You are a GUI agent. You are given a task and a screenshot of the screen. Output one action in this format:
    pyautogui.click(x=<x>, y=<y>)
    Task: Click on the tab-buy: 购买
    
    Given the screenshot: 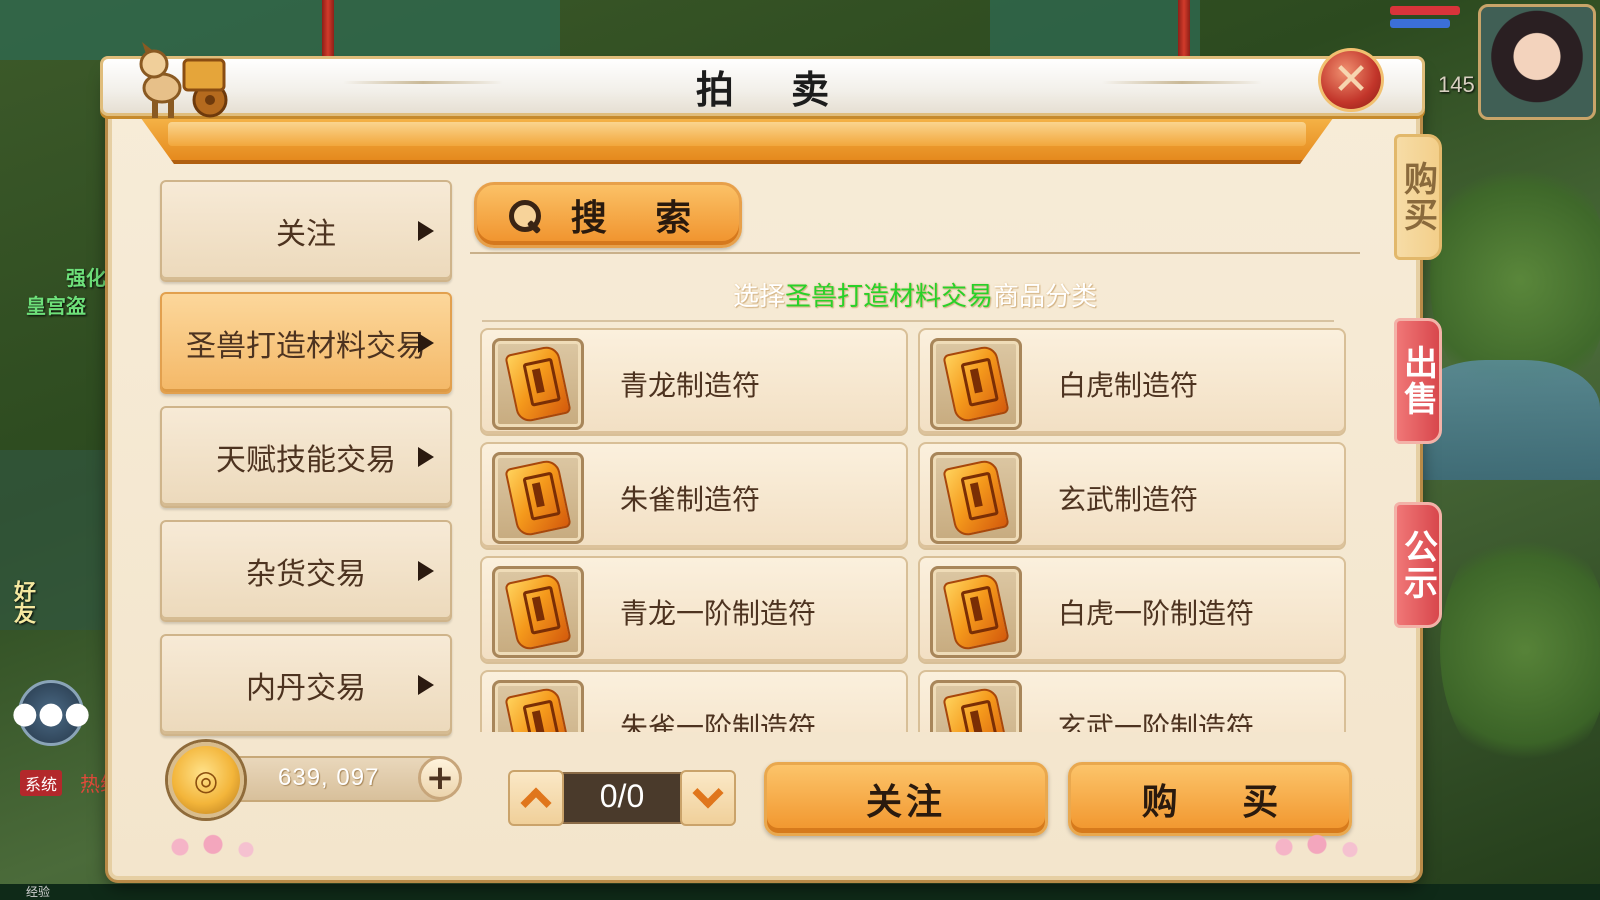 What is the action you would take?
    pyautogui.click(x=1418, y=197)
    